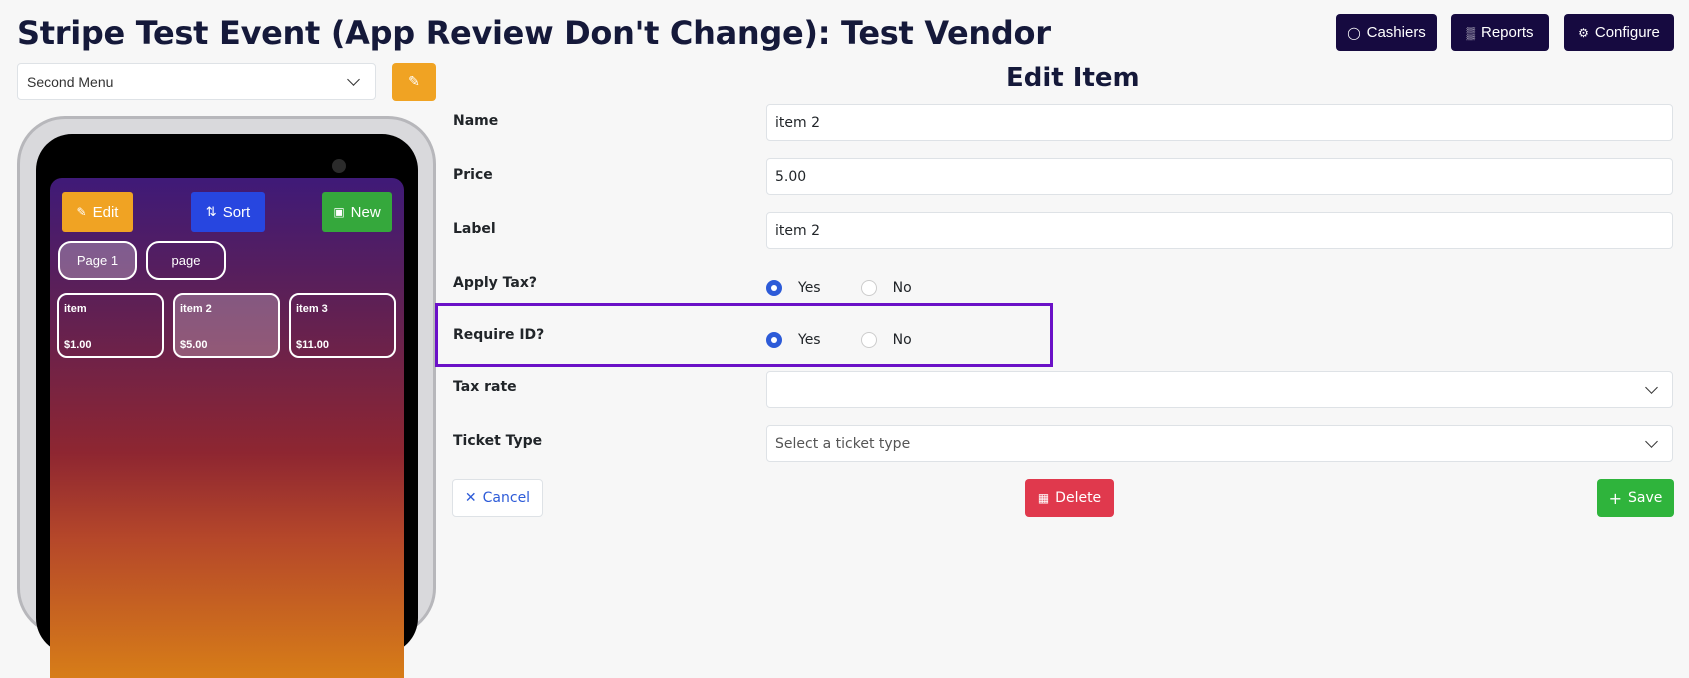  What do you see at coordinates (97, 260) in the screenshot?
I see `page-tab-1: Page 1` at bounding box center [97, 260].